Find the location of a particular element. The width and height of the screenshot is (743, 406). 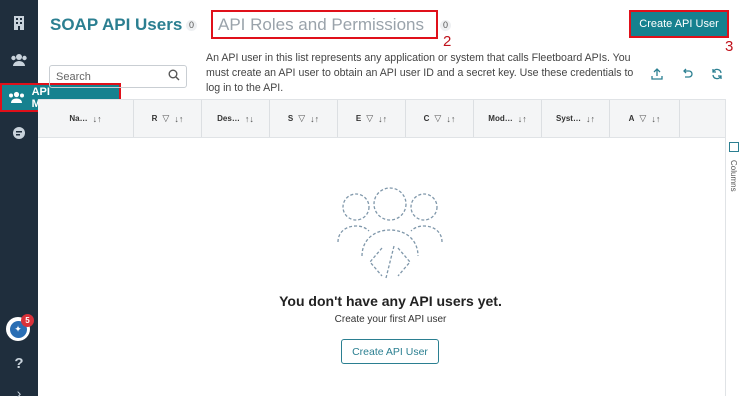

columns-label: Columns is located at coordinates (733, 176).